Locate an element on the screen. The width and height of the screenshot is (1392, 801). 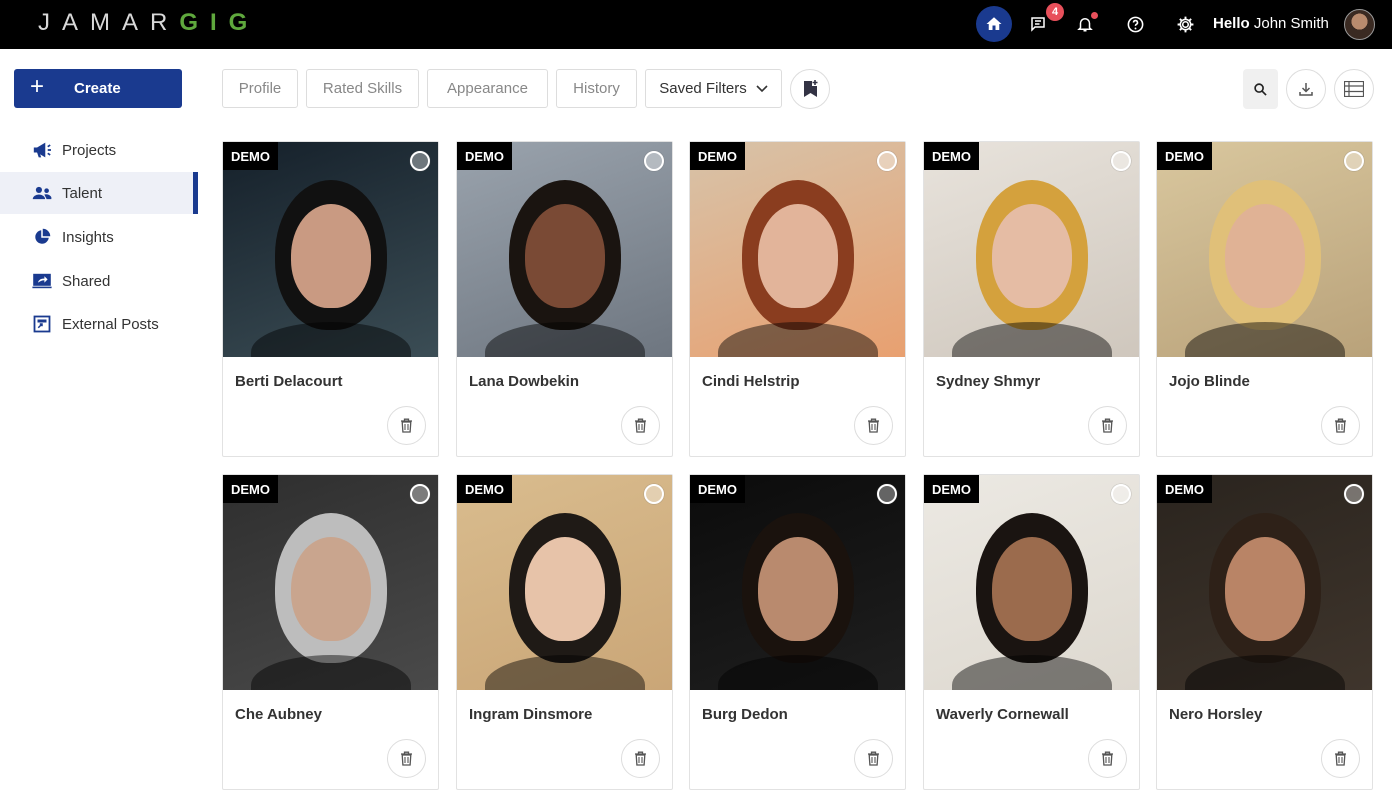
app-logo: JAMARGIG is located at coordinates (148, 23).